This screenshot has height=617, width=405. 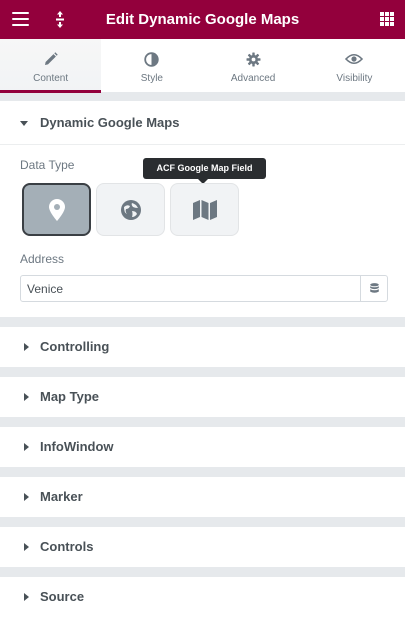 What do you see at coordinates (202, 447) in the screenshot?
I see `section-infowindow: InfoWindow` at bounding box center [202, 447].